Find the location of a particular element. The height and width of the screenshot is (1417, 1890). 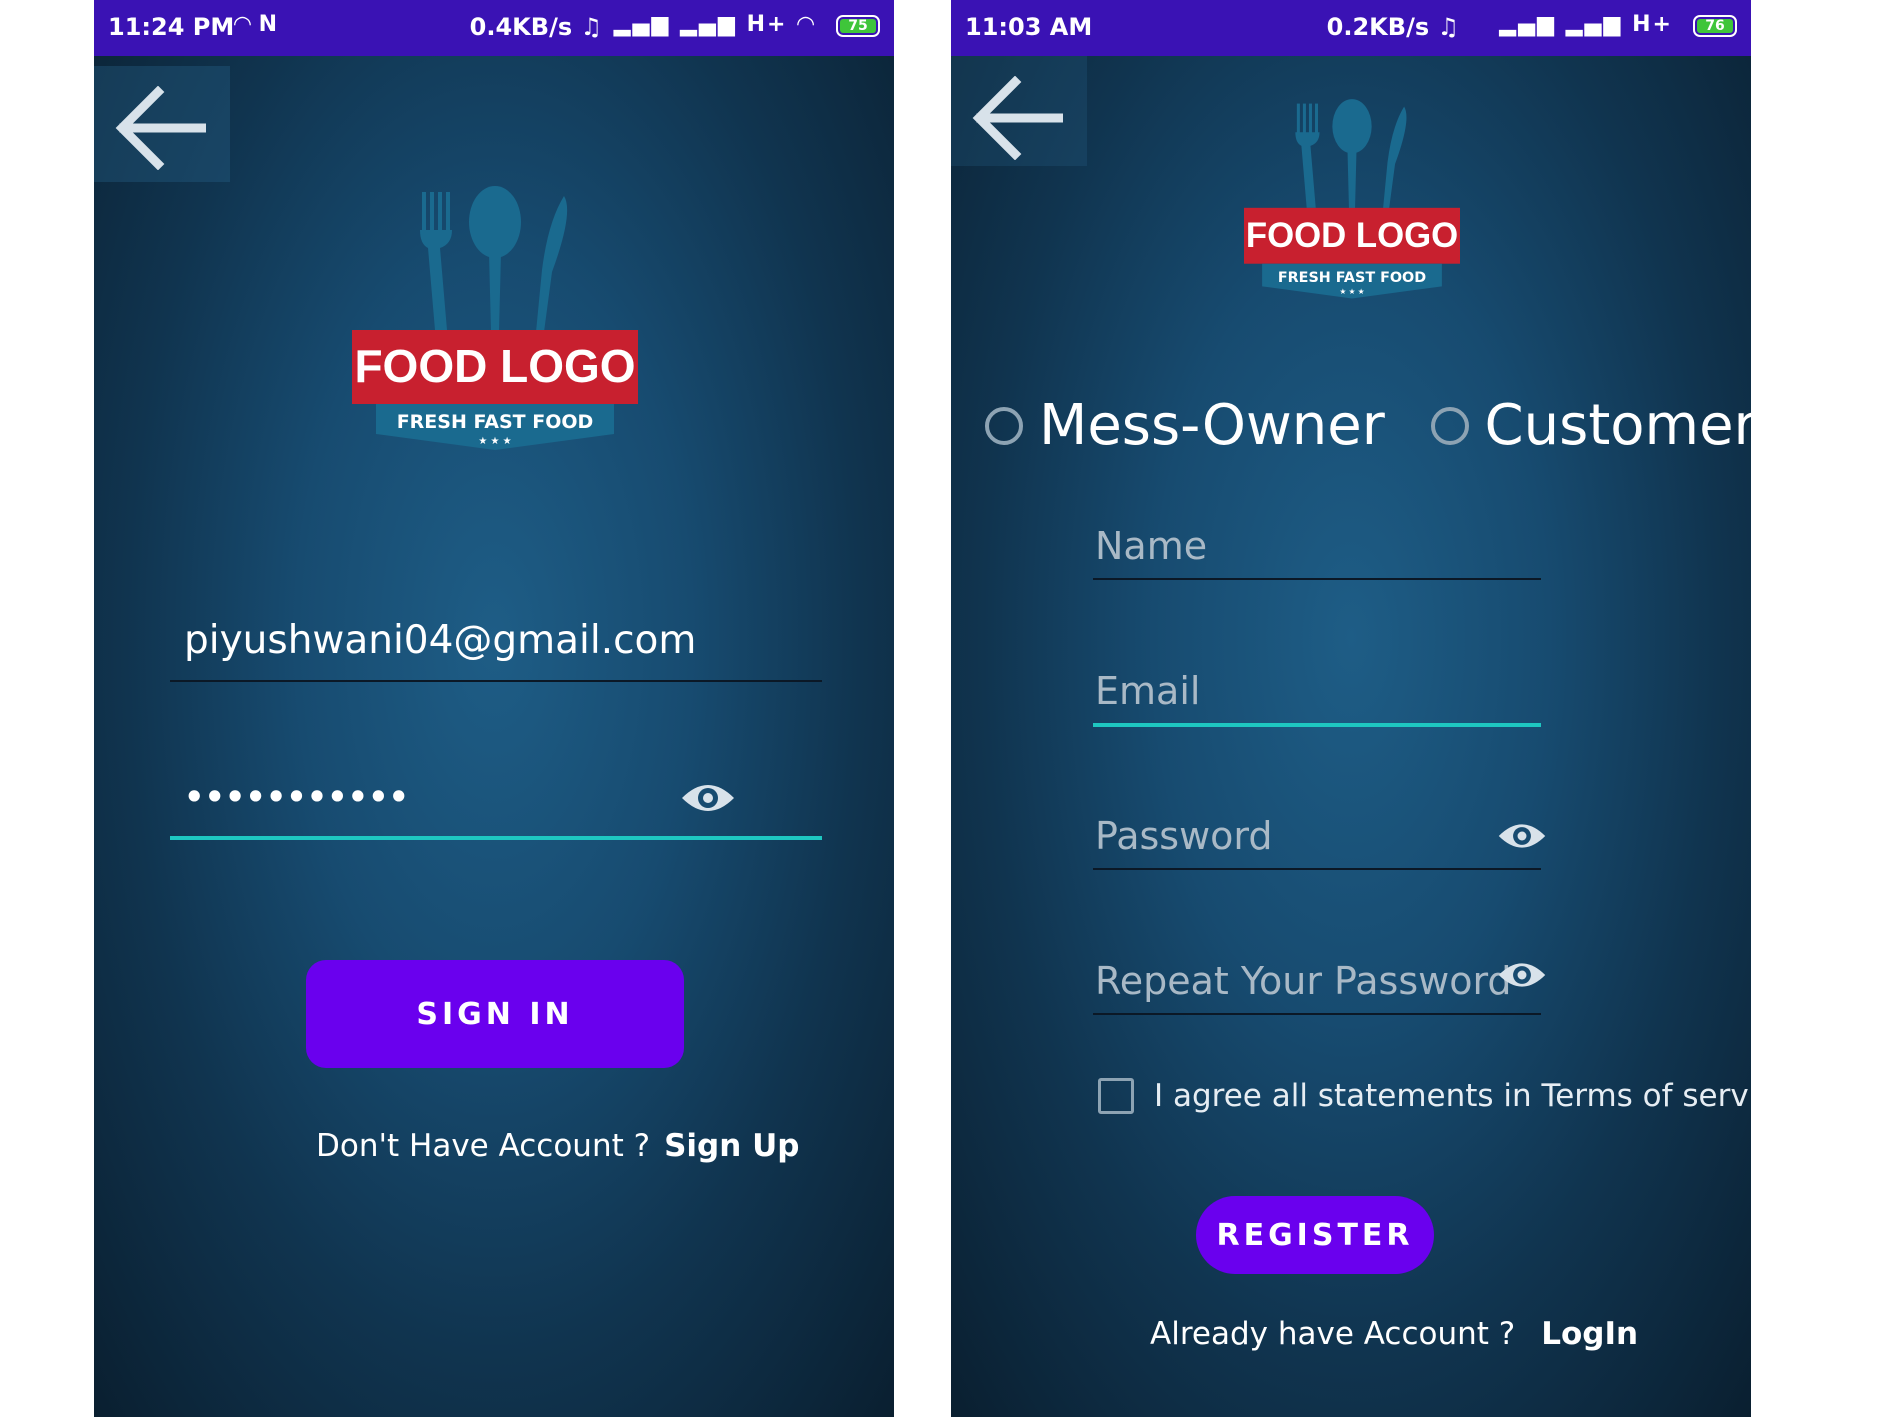

email-value: piyushwani04@gmail.com is located at coordinates (440, 640).